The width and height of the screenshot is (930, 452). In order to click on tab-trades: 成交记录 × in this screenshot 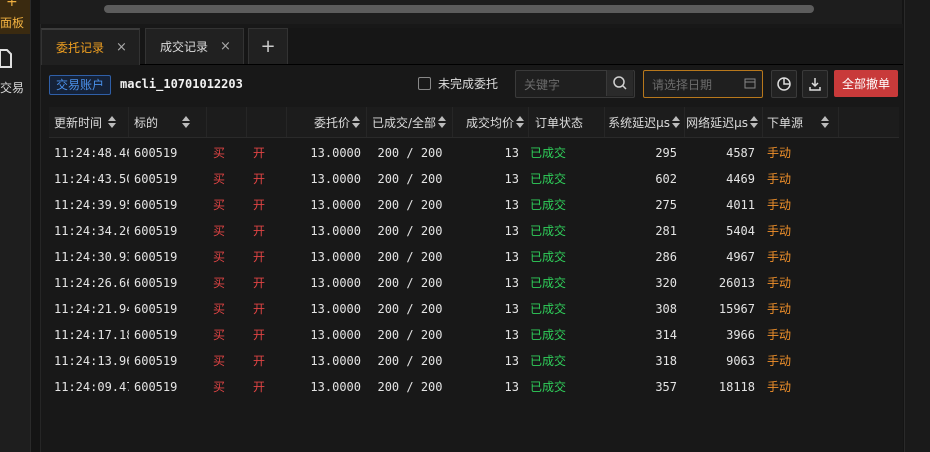, I will do `click(194, 46)`.